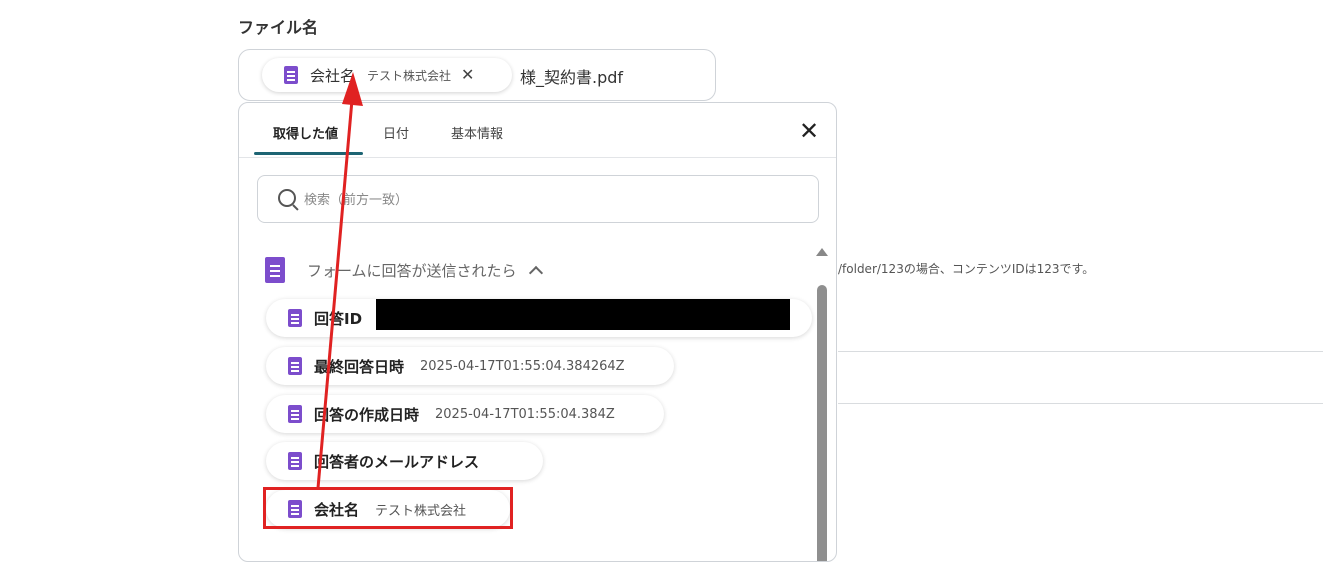 The image size is (1323, 562). I want to click on search-icon, so click(287, 198).